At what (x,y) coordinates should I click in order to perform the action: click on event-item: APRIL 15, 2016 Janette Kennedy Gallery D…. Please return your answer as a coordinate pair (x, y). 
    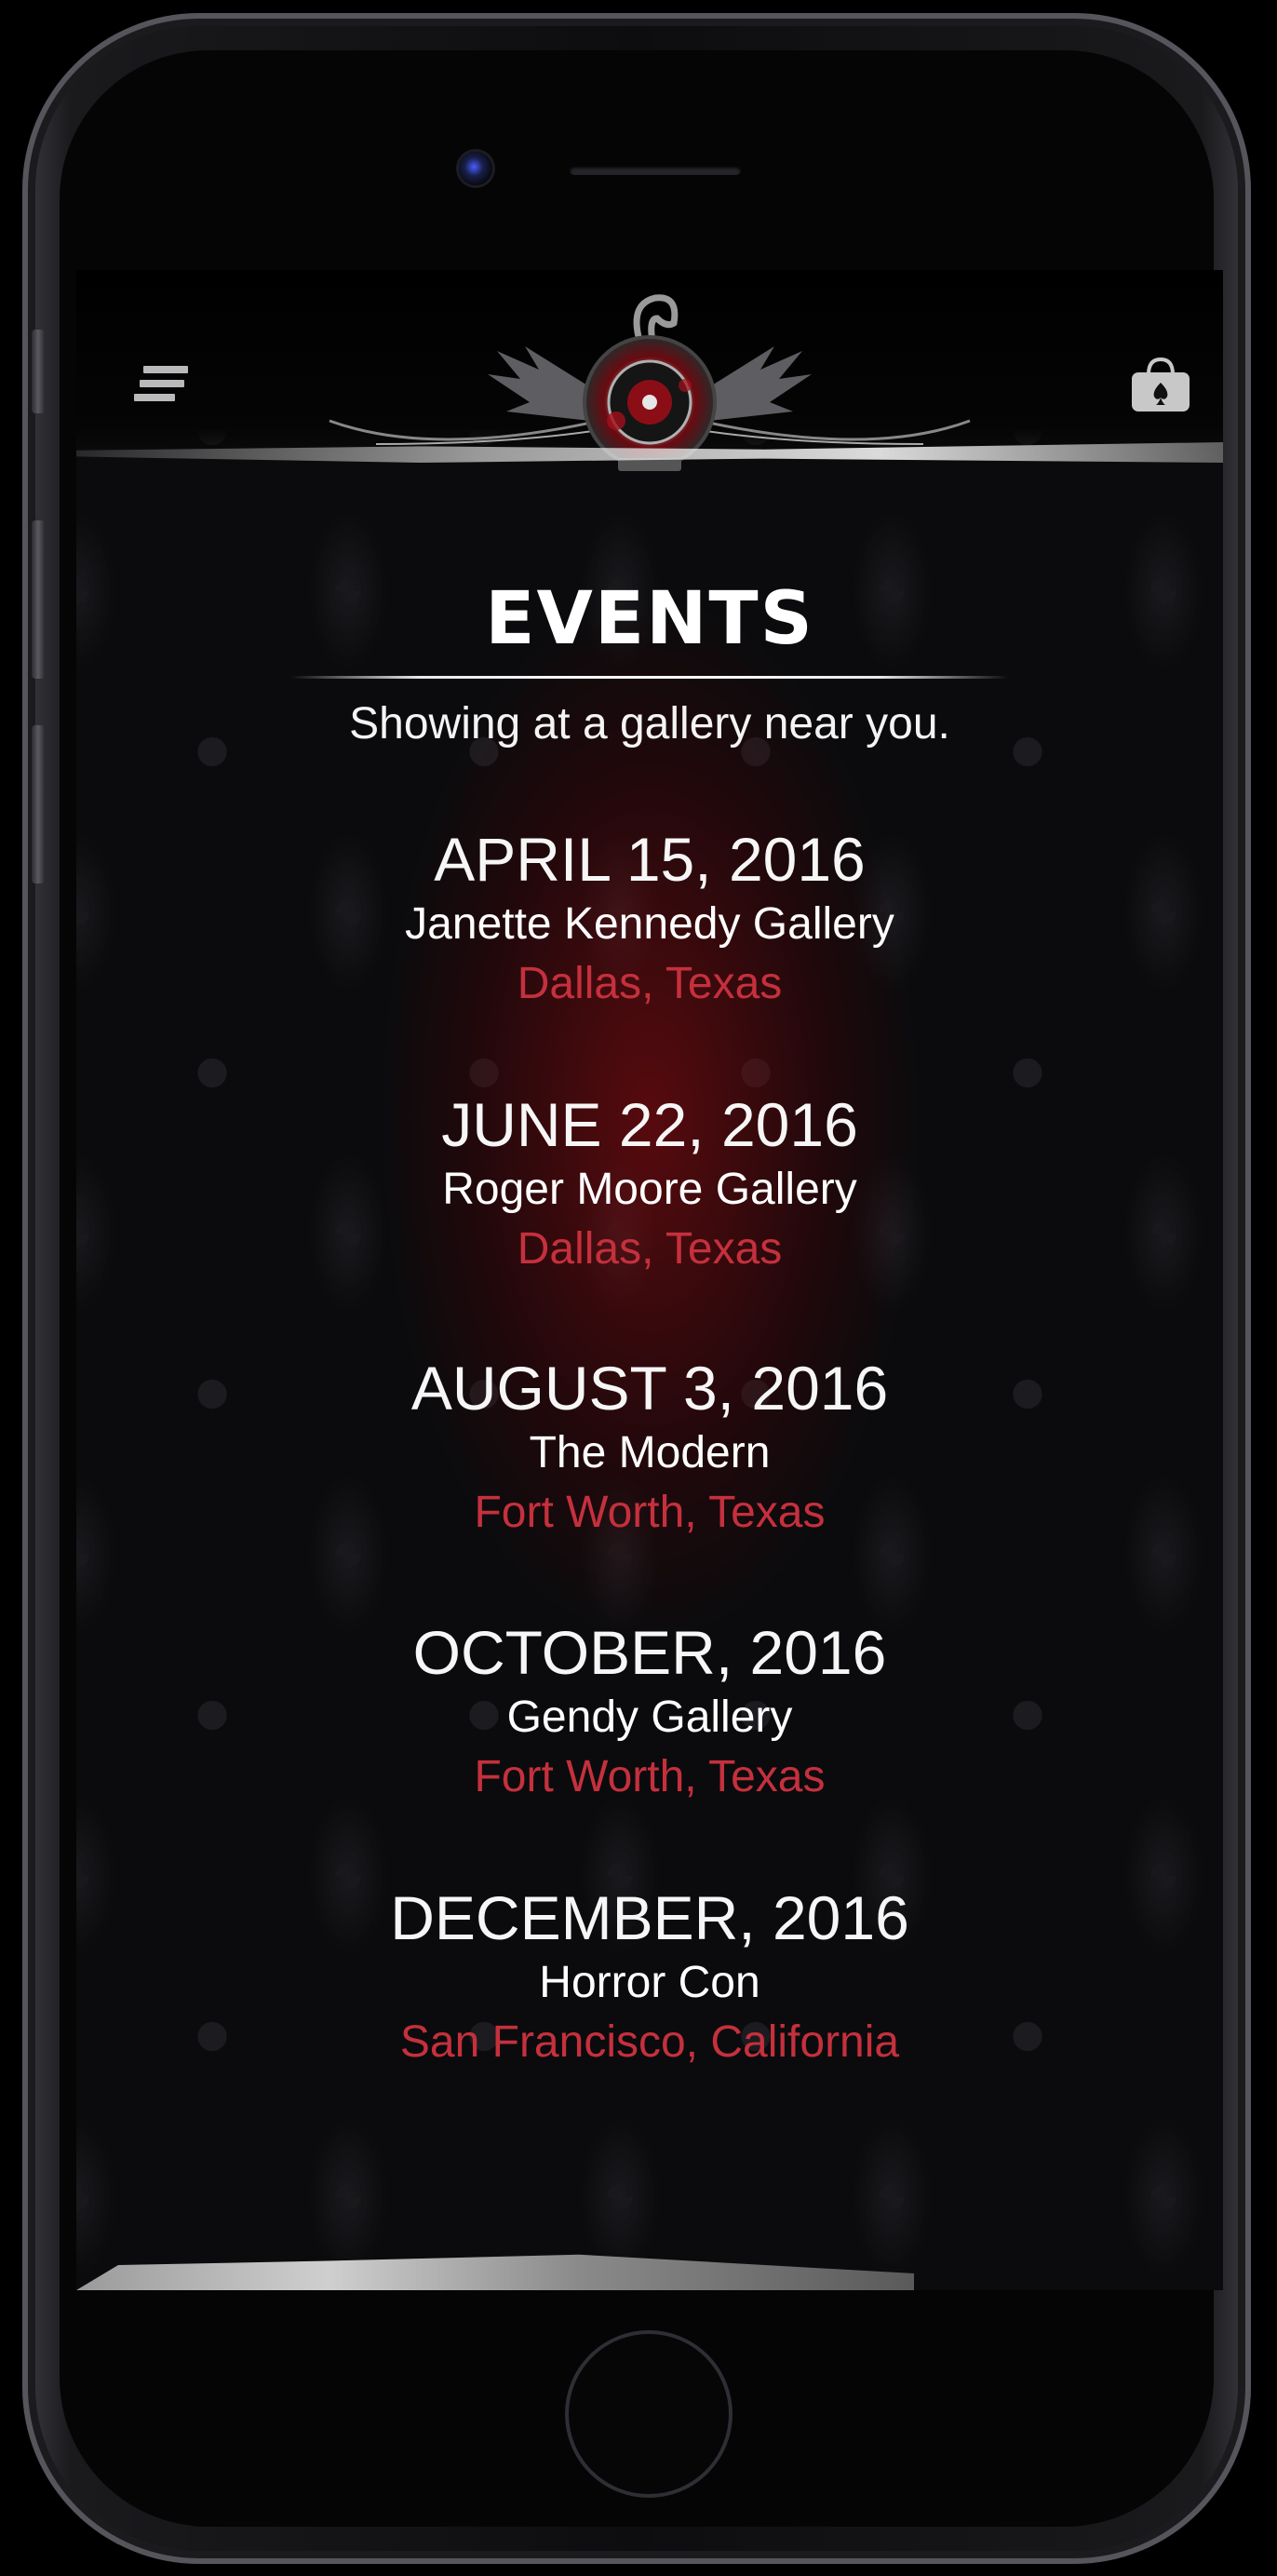
    Looking at the image, I should click on (649, 922).